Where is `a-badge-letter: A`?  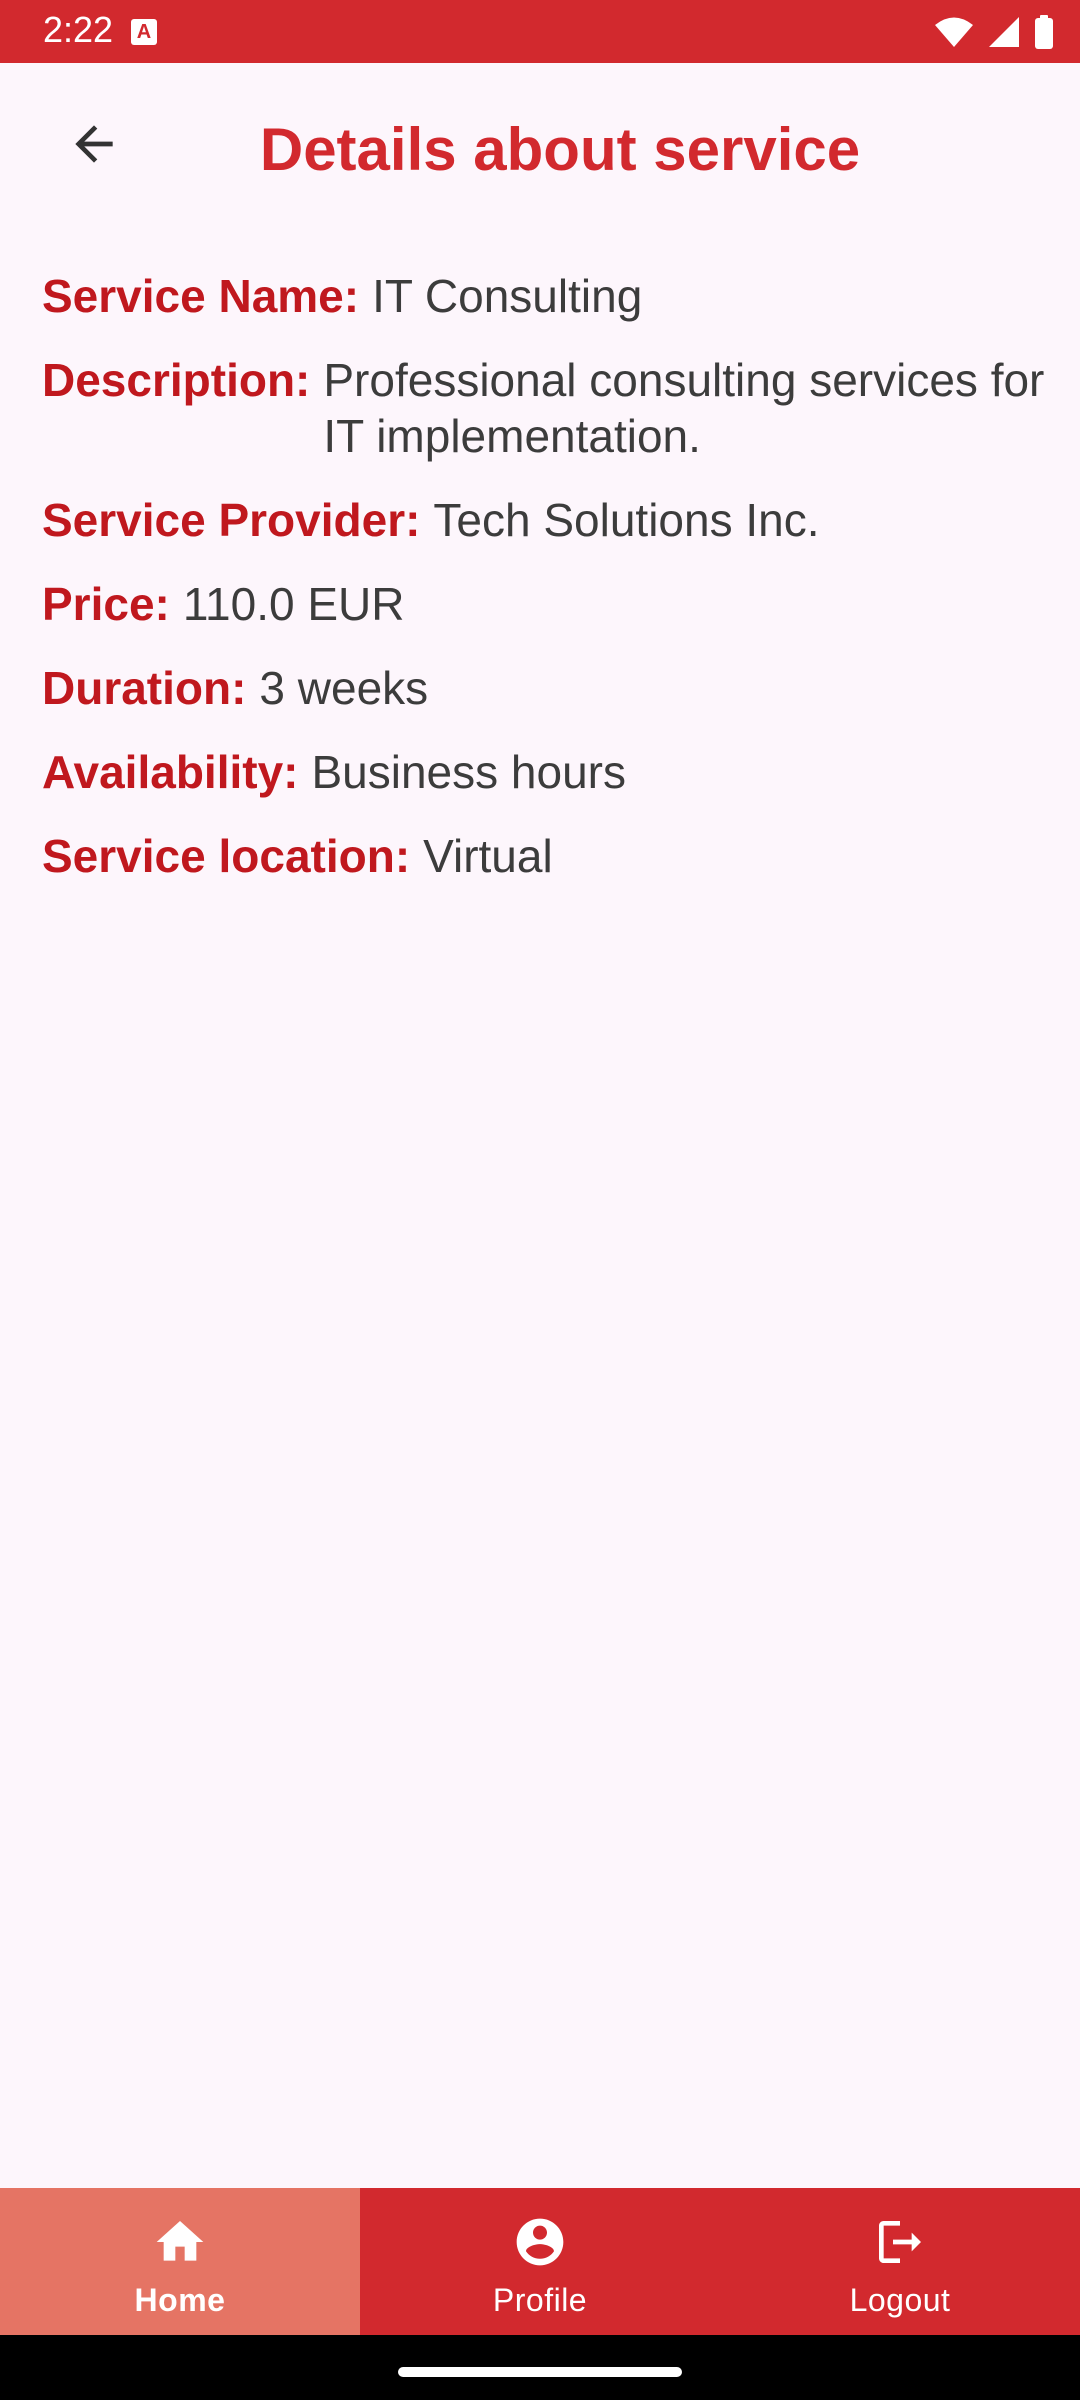 a-badge-letter: A is located at coordinates (144, 32).